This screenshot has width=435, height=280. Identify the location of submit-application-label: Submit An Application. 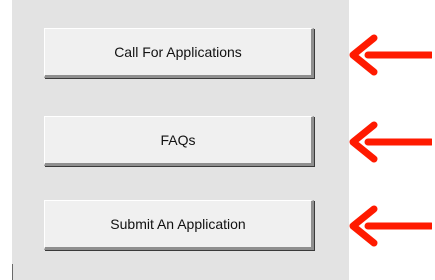
(178, 224).